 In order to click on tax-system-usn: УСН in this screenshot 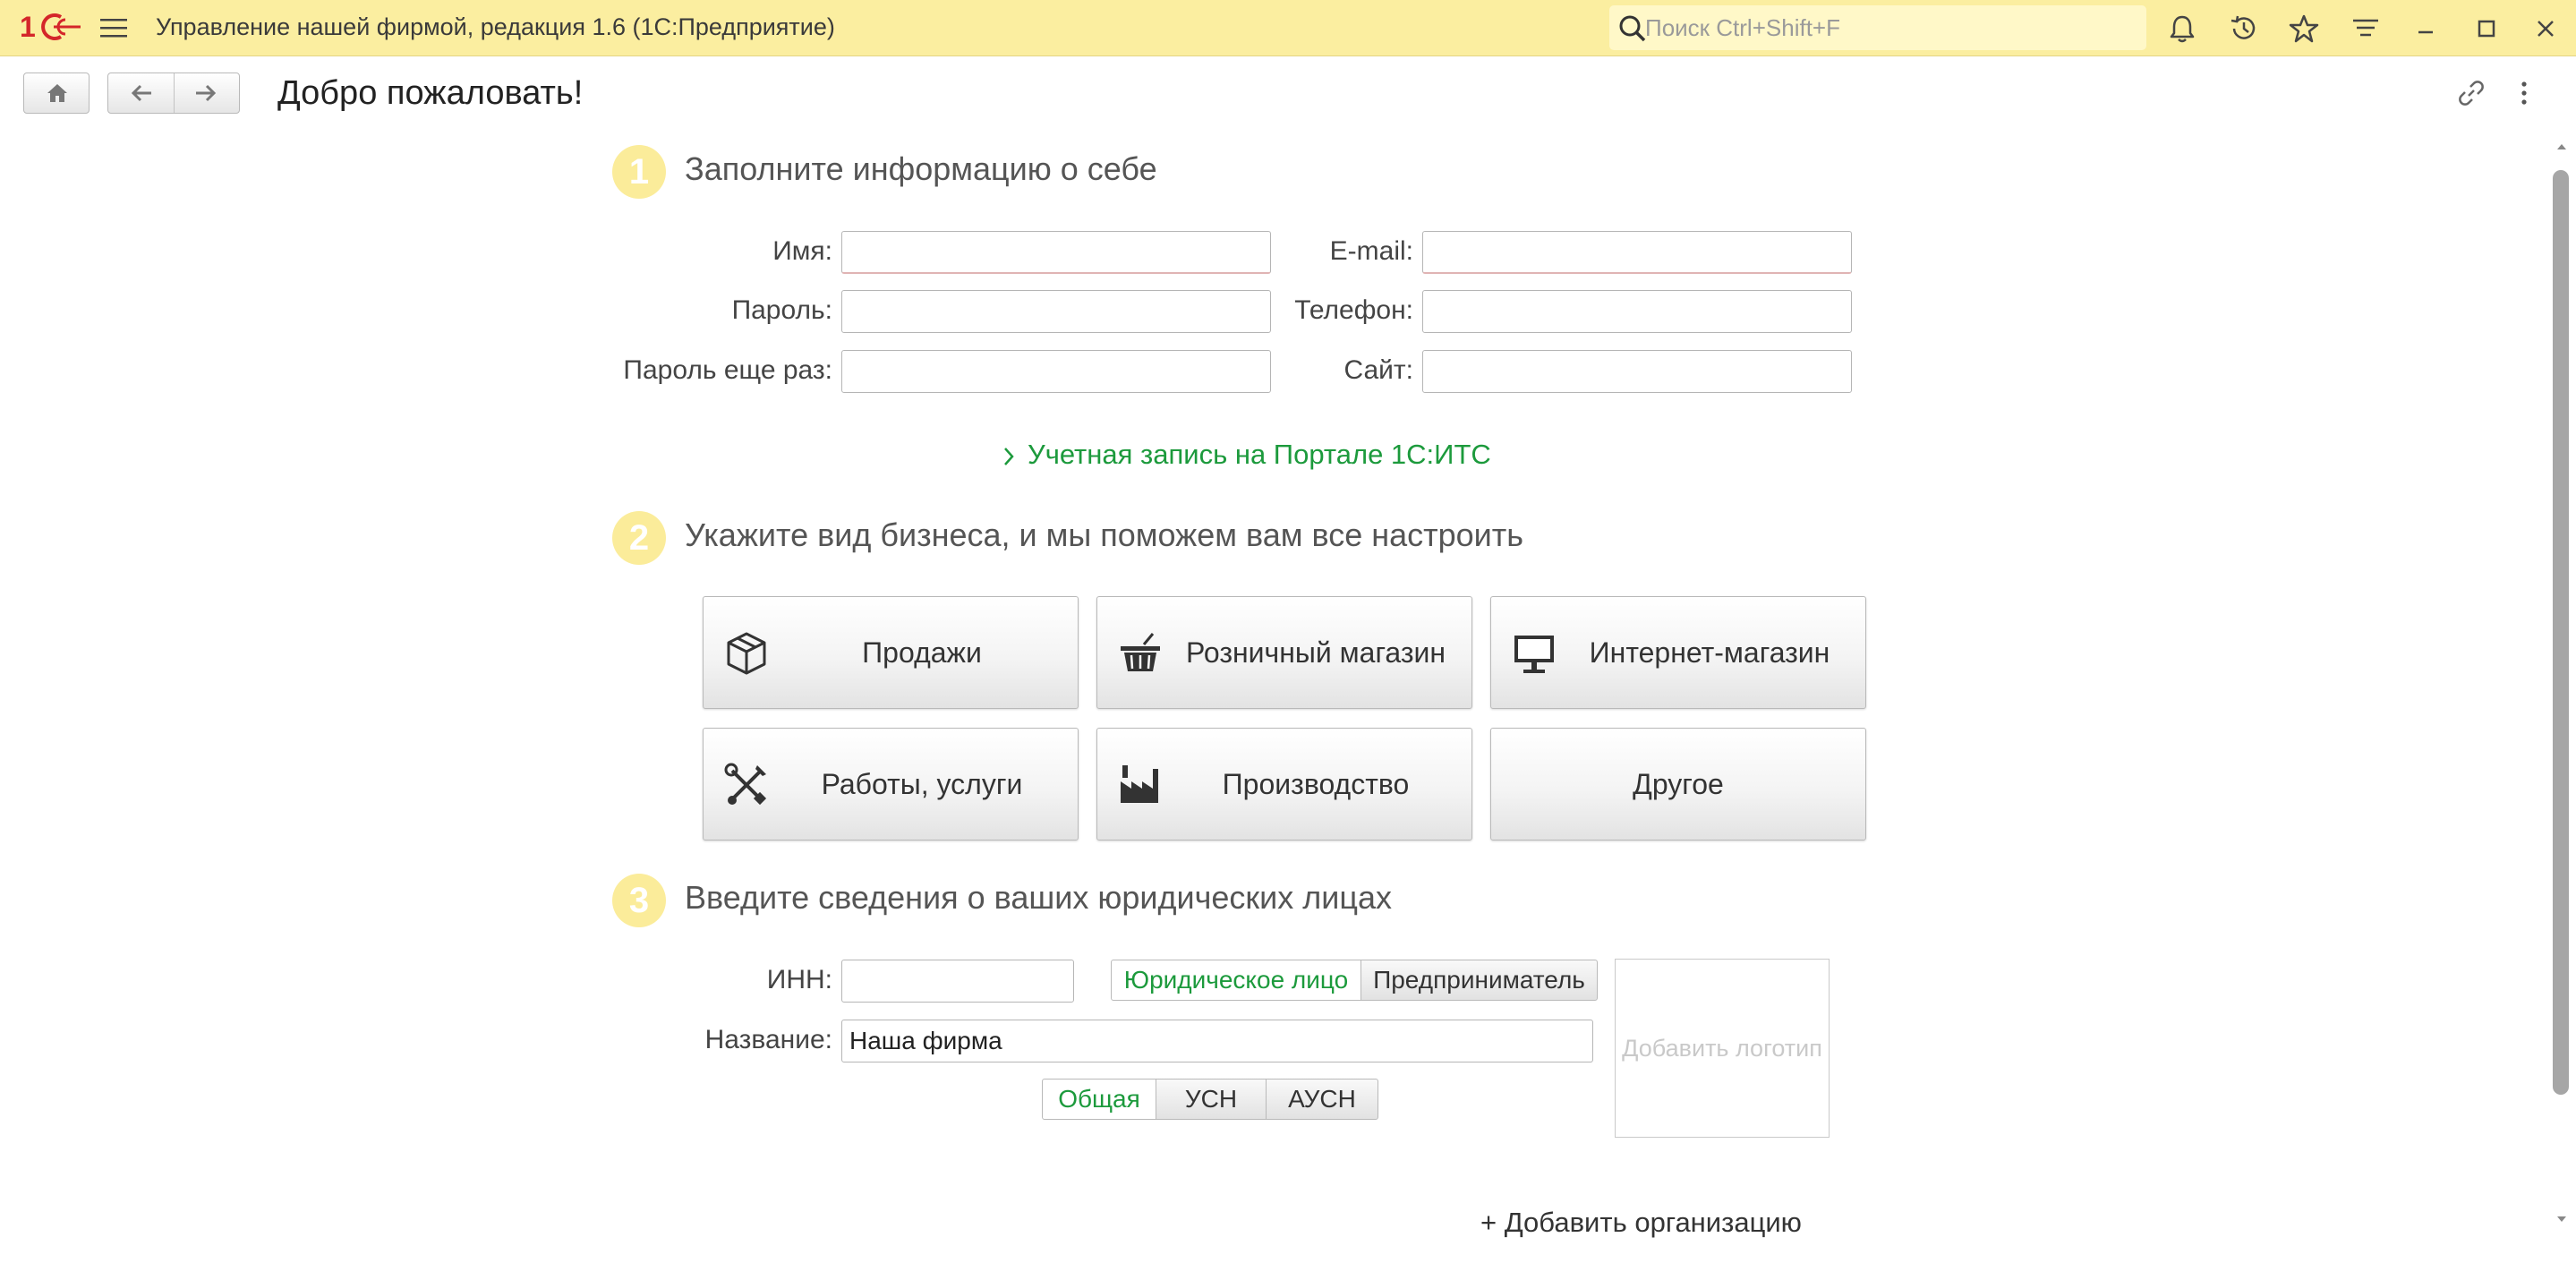, I will do `click(1211, 1100)`.